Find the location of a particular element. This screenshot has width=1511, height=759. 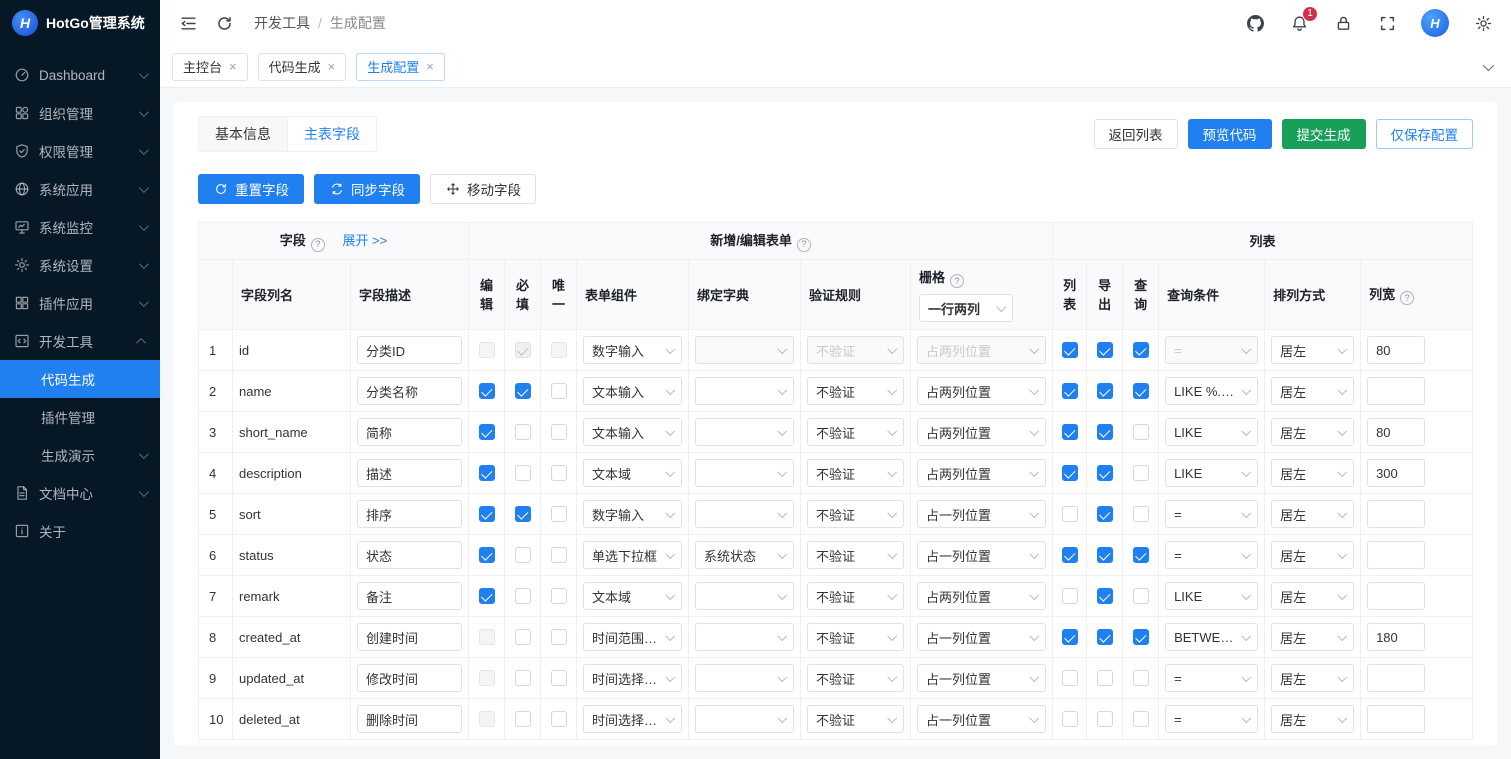

sidebar-item-7: 开发工具 is located at coordinates (80, 341).